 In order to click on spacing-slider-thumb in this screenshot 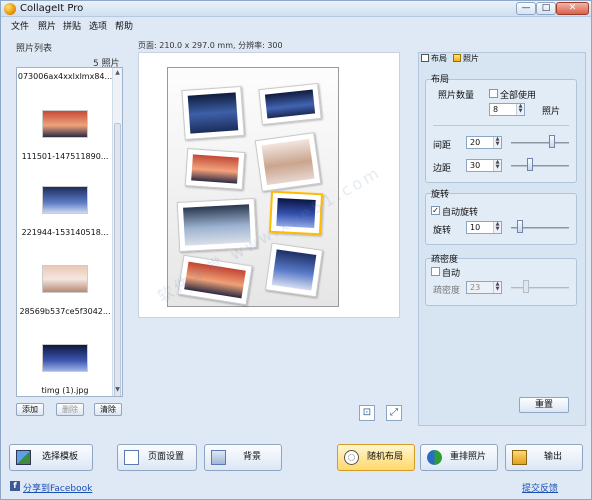, I will do `click(552, 141)`.